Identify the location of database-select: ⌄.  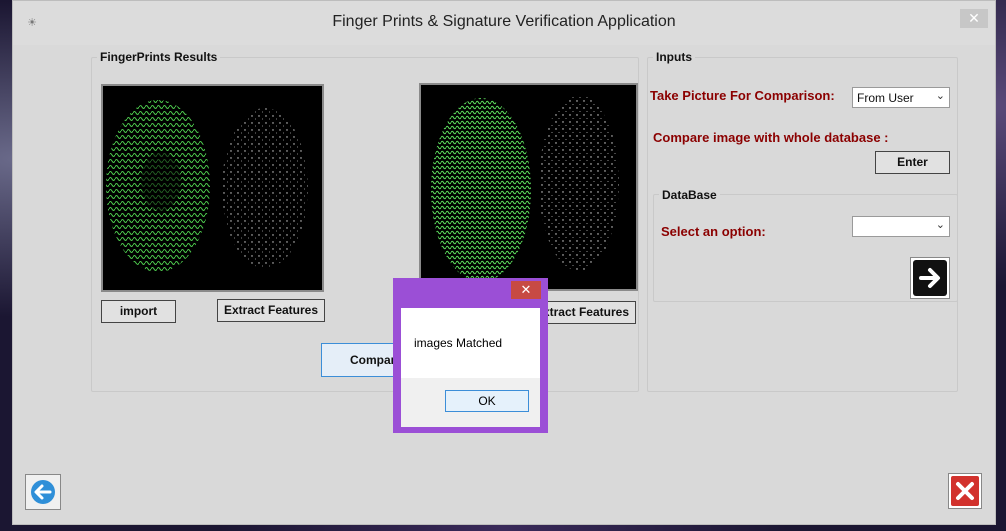
(901, 226).